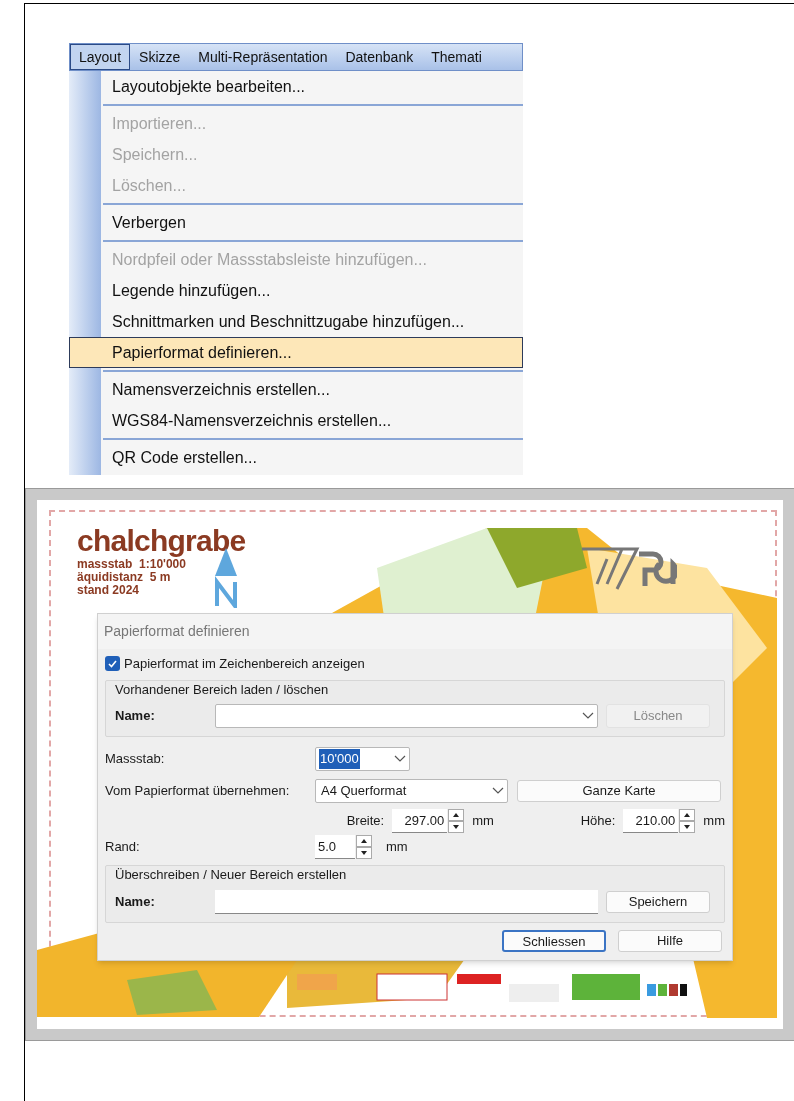 This screenshot has width=794, height=1101. What do you see at coordinates (161, 541) in the screenshot?
I see `map-title: chalchgrabe` at bounding box center [161, 541].